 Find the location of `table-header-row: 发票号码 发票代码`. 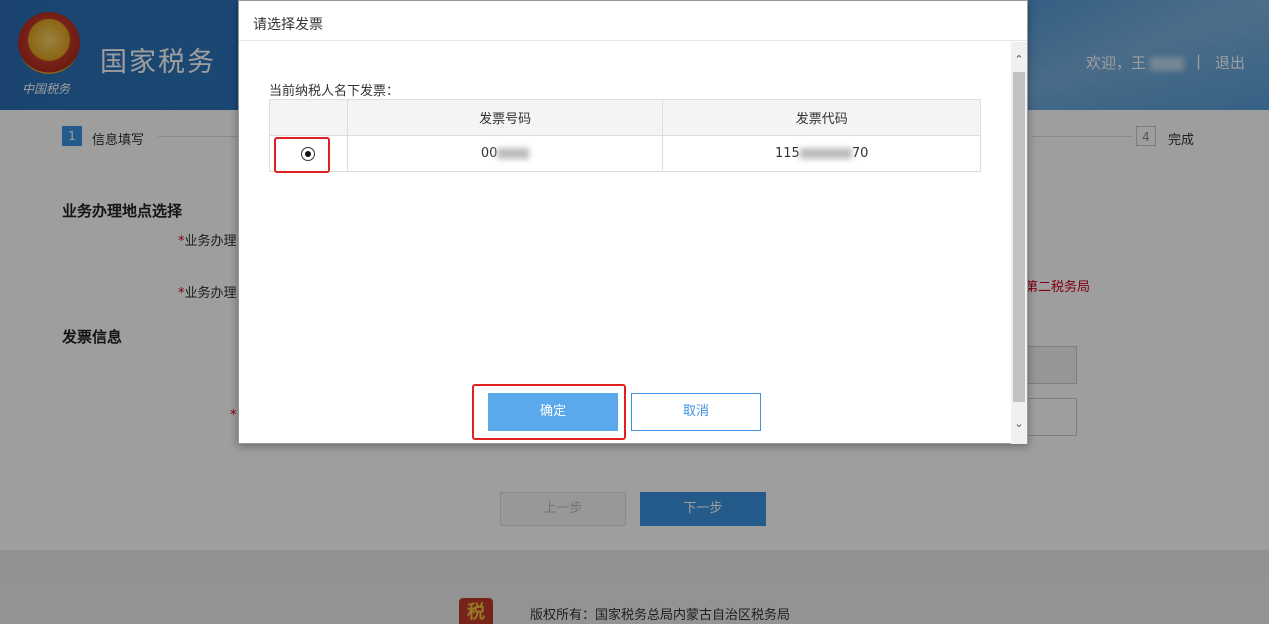

table-header-row: 发票号码 发票代码 is located at coordinates (625, 117).